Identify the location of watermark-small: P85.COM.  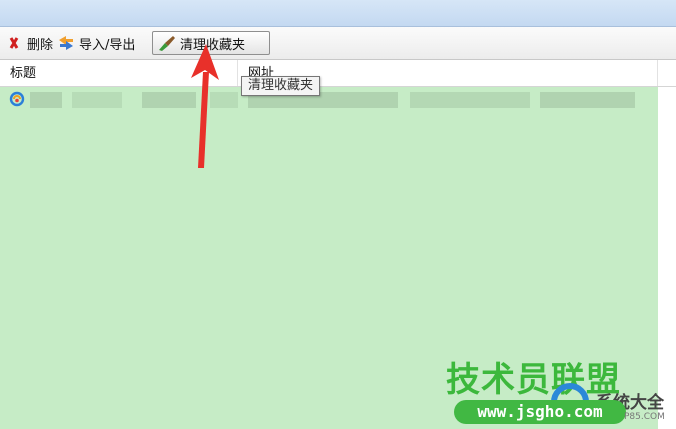
(644, 417).